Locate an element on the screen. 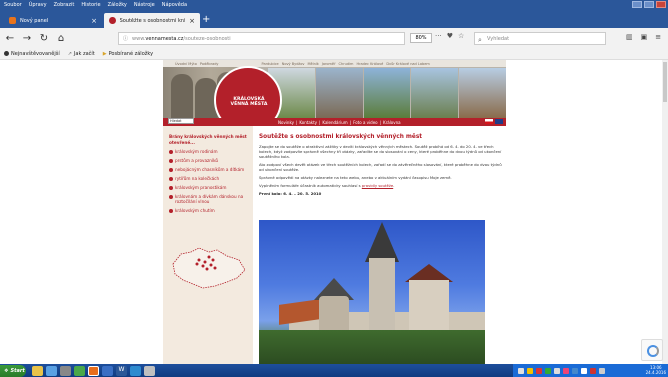 This screenshot has width=668, height=377. rules-link: pravidly soutěže is located at coordinates (377, 185).